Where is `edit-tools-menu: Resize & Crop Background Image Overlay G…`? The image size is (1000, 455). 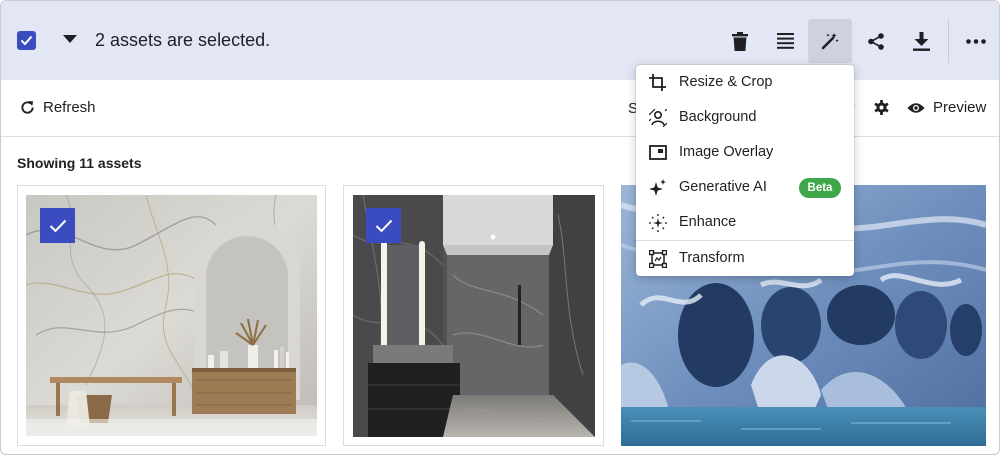 edit-tools-menu: Resize & Crop Background Image Overlay G… is located at coordinates (745, 170).